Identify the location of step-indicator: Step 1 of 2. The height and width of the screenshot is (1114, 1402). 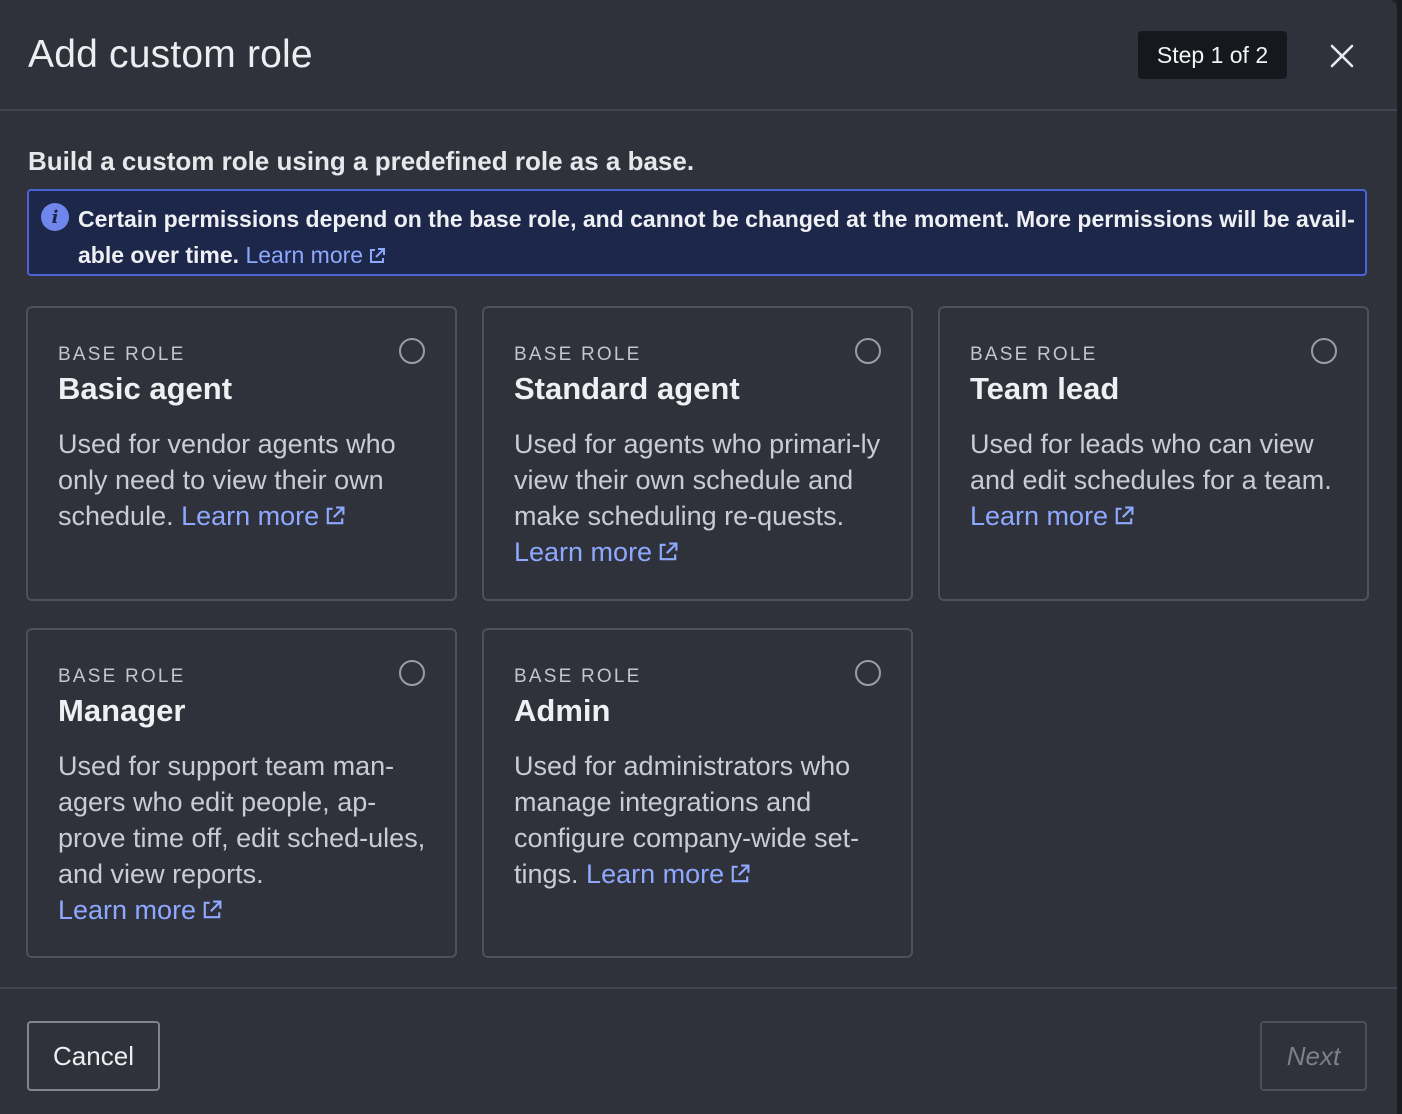
(1212, 55).